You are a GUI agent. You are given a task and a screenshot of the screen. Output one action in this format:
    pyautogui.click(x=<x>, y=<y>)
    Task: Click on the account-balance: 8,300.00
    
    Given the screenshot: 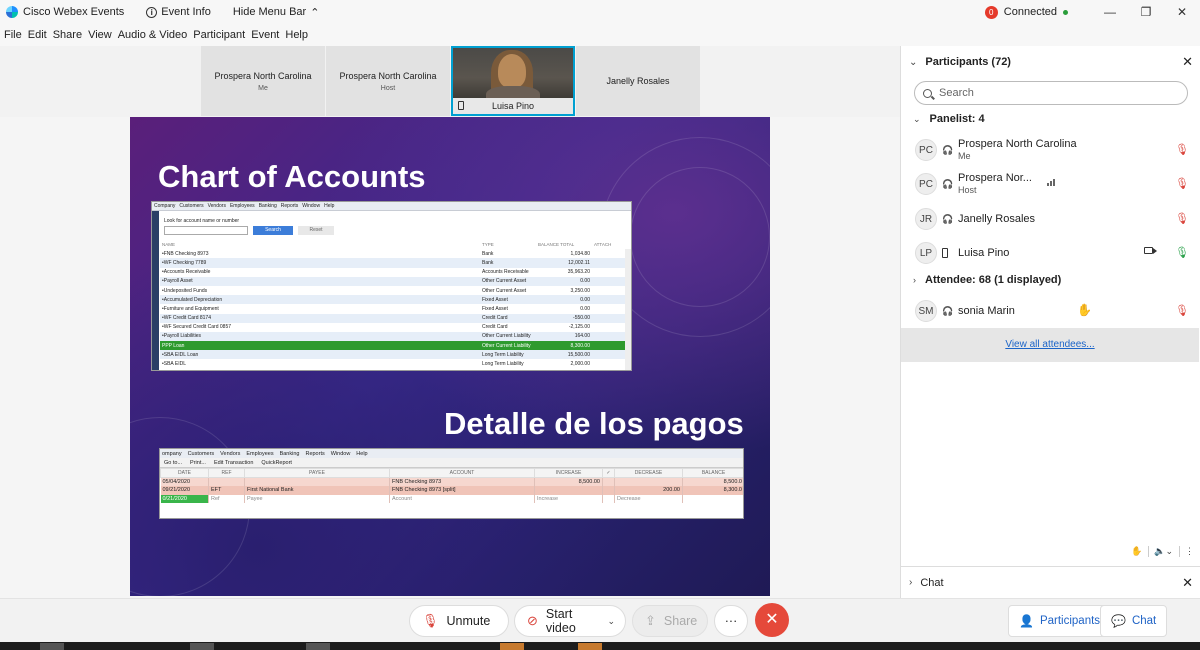 What is the action you would take?
    pyautogui.click(x=564, y=346)
    